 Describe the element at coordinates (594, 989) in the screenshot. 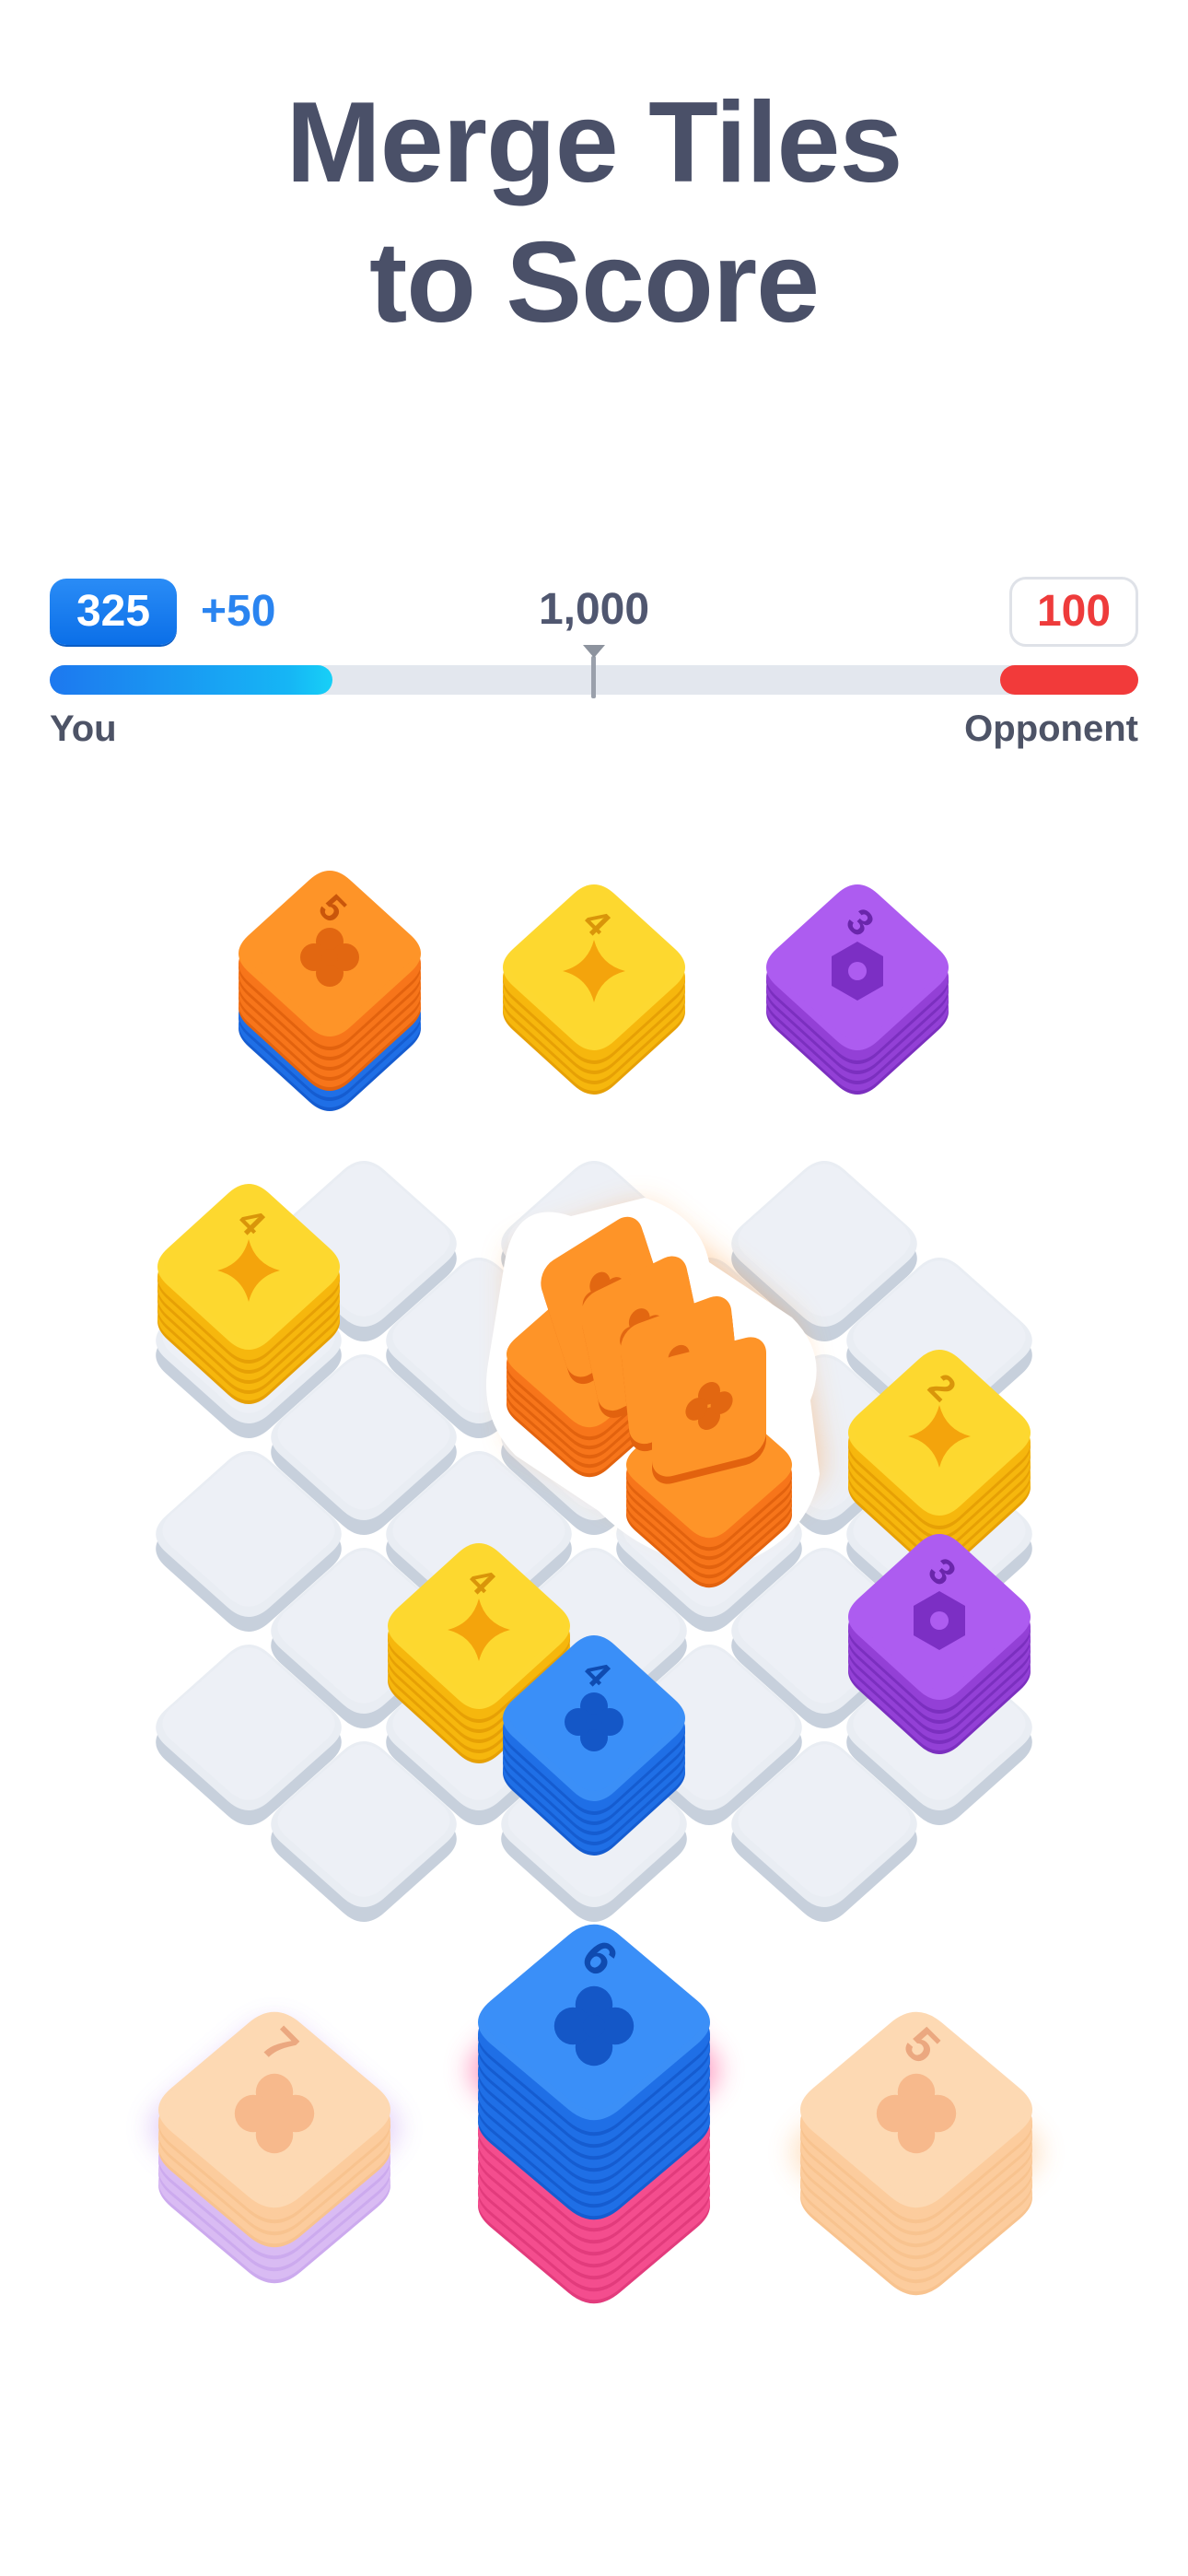

I see `preview-stack-2: 4` at that location.